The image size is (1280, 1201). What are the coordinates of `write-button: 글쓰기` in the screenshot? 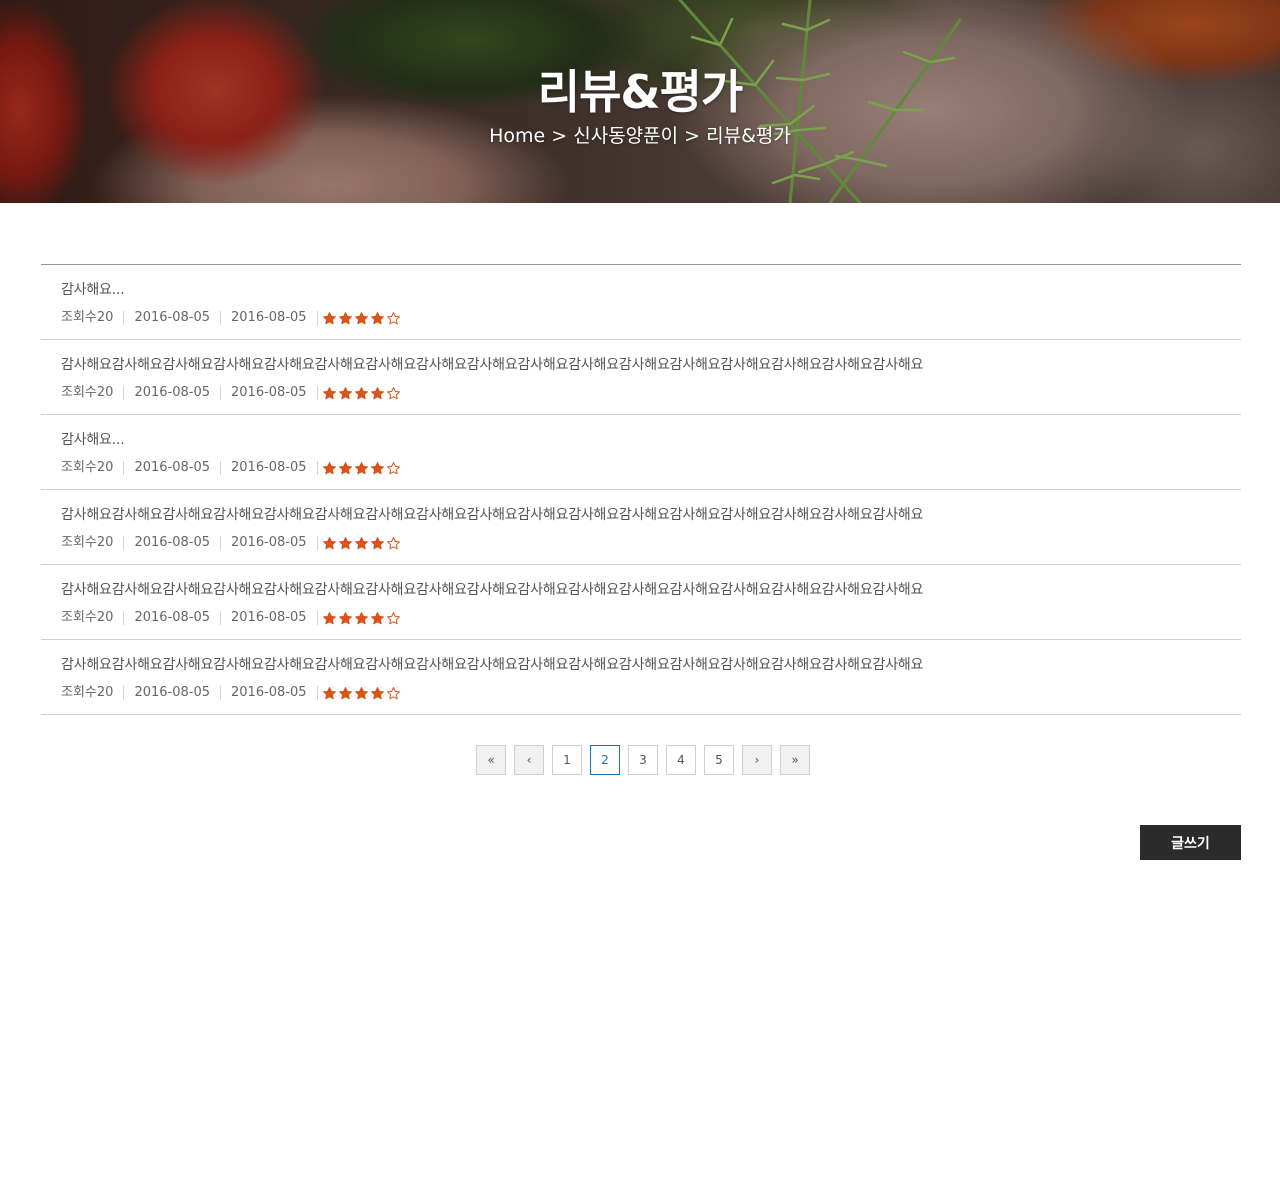 It's located at (1190, 842).